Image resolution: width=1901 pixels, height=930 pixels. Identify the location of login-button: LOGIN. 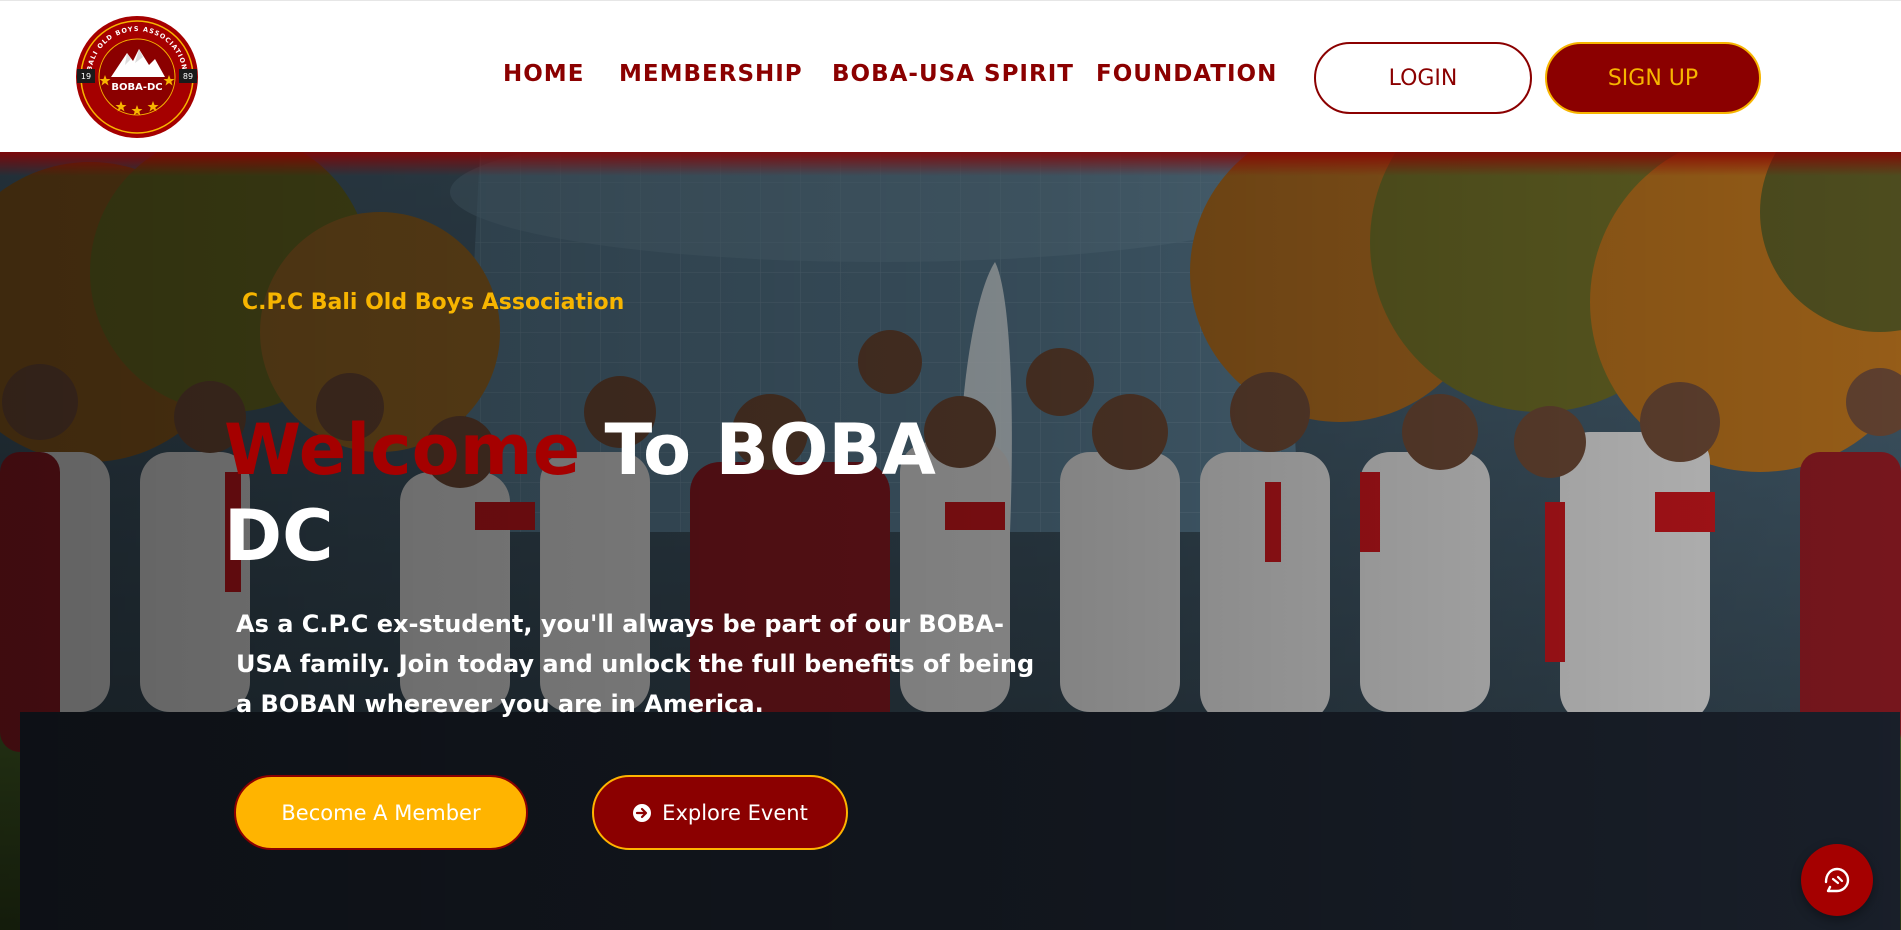
(1423, 78).